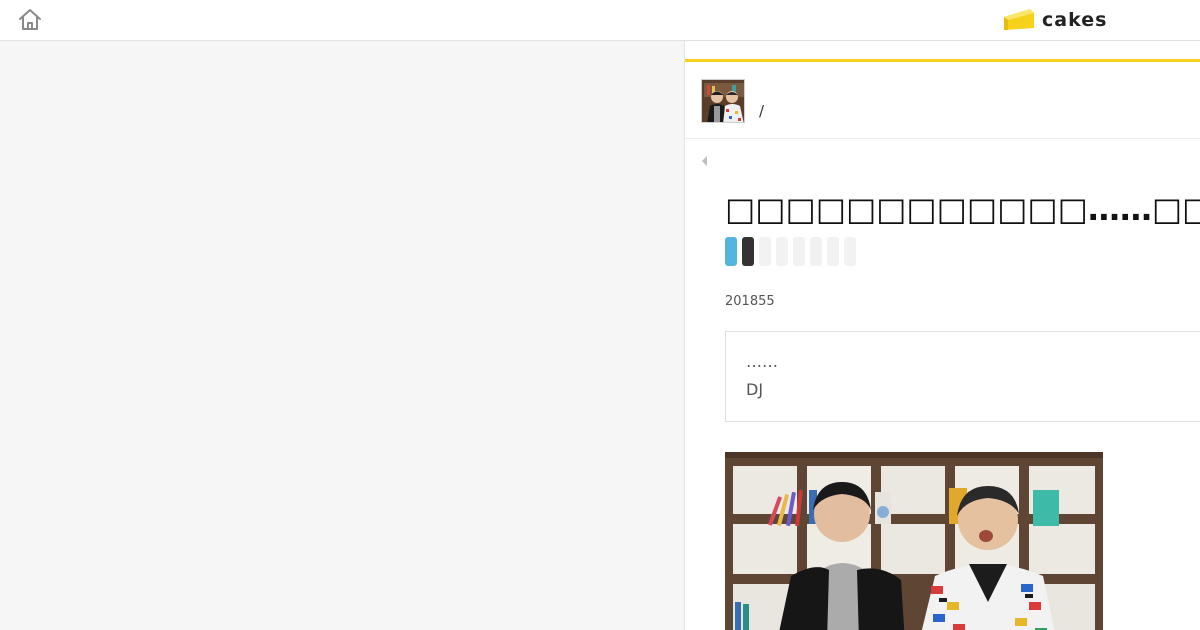 The height and width of the screenshot is (630, 1200). I want to click on brand-name: cakes, so click(1075, 20).